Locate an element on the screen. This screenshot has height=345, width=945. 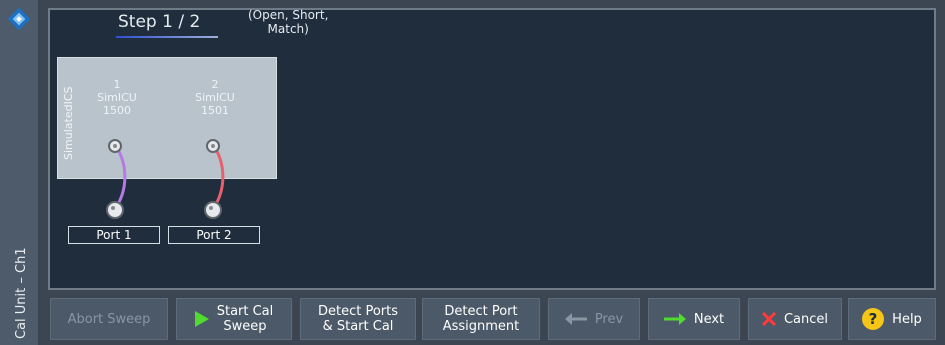
detect-ports-start-label: Detect Ports & Start Cal is located at coordinates (358, 319).